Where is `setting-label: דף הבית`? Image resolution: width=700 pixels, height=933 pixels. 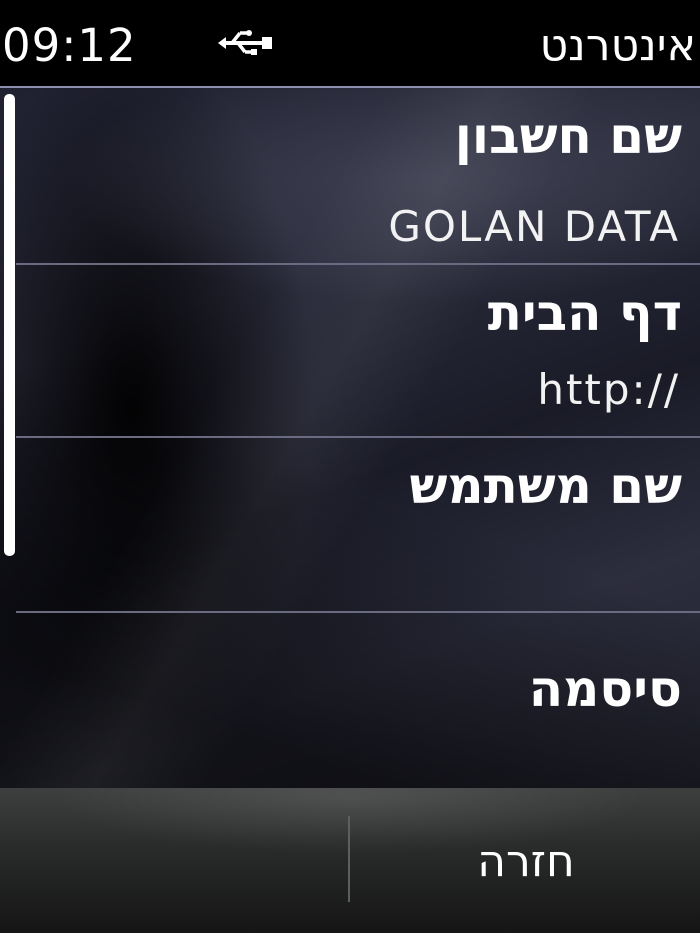 setting-label: דף הבית is located at coordinates (584, 313).